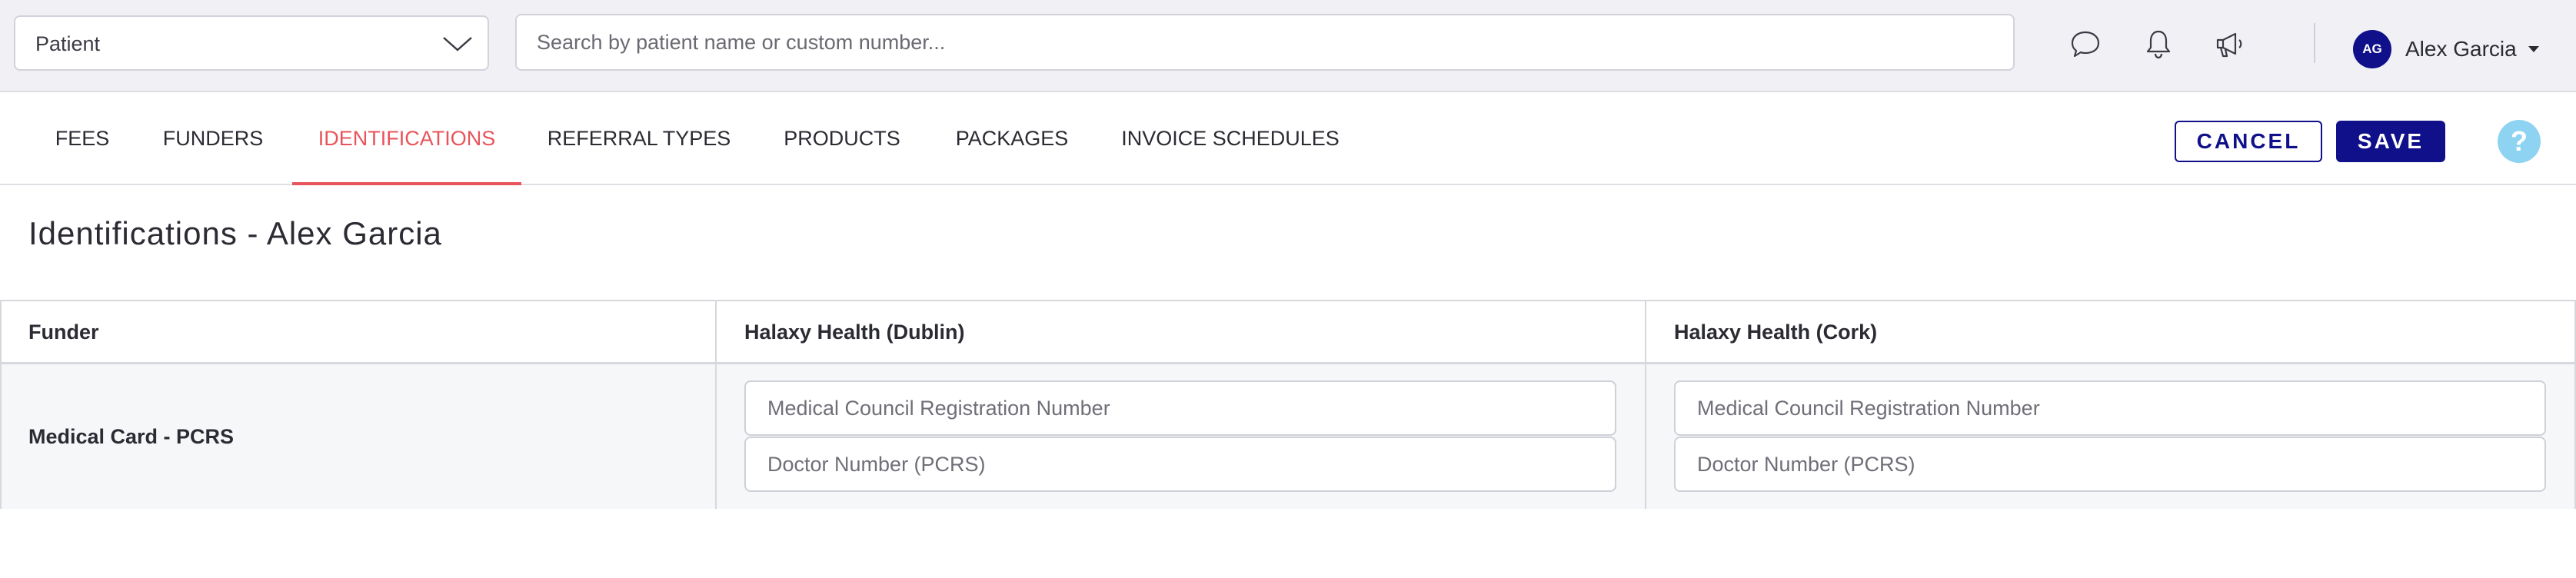 The image size is (2576, 578). I want to click on caret-down-icon, so click(2533, 49).